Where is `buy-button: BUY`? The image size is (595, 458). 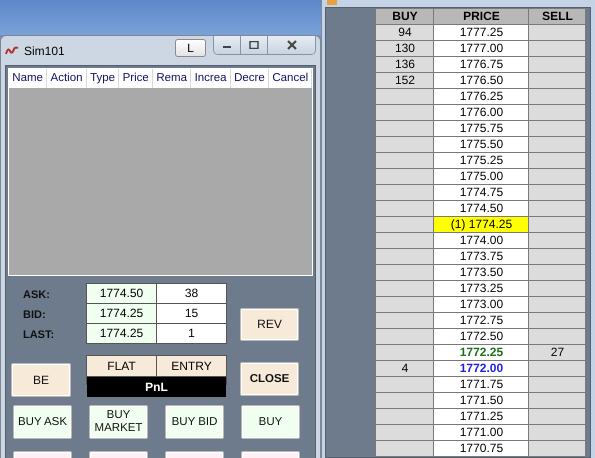 buy-button: BUY is located at coordinates (270, 422).